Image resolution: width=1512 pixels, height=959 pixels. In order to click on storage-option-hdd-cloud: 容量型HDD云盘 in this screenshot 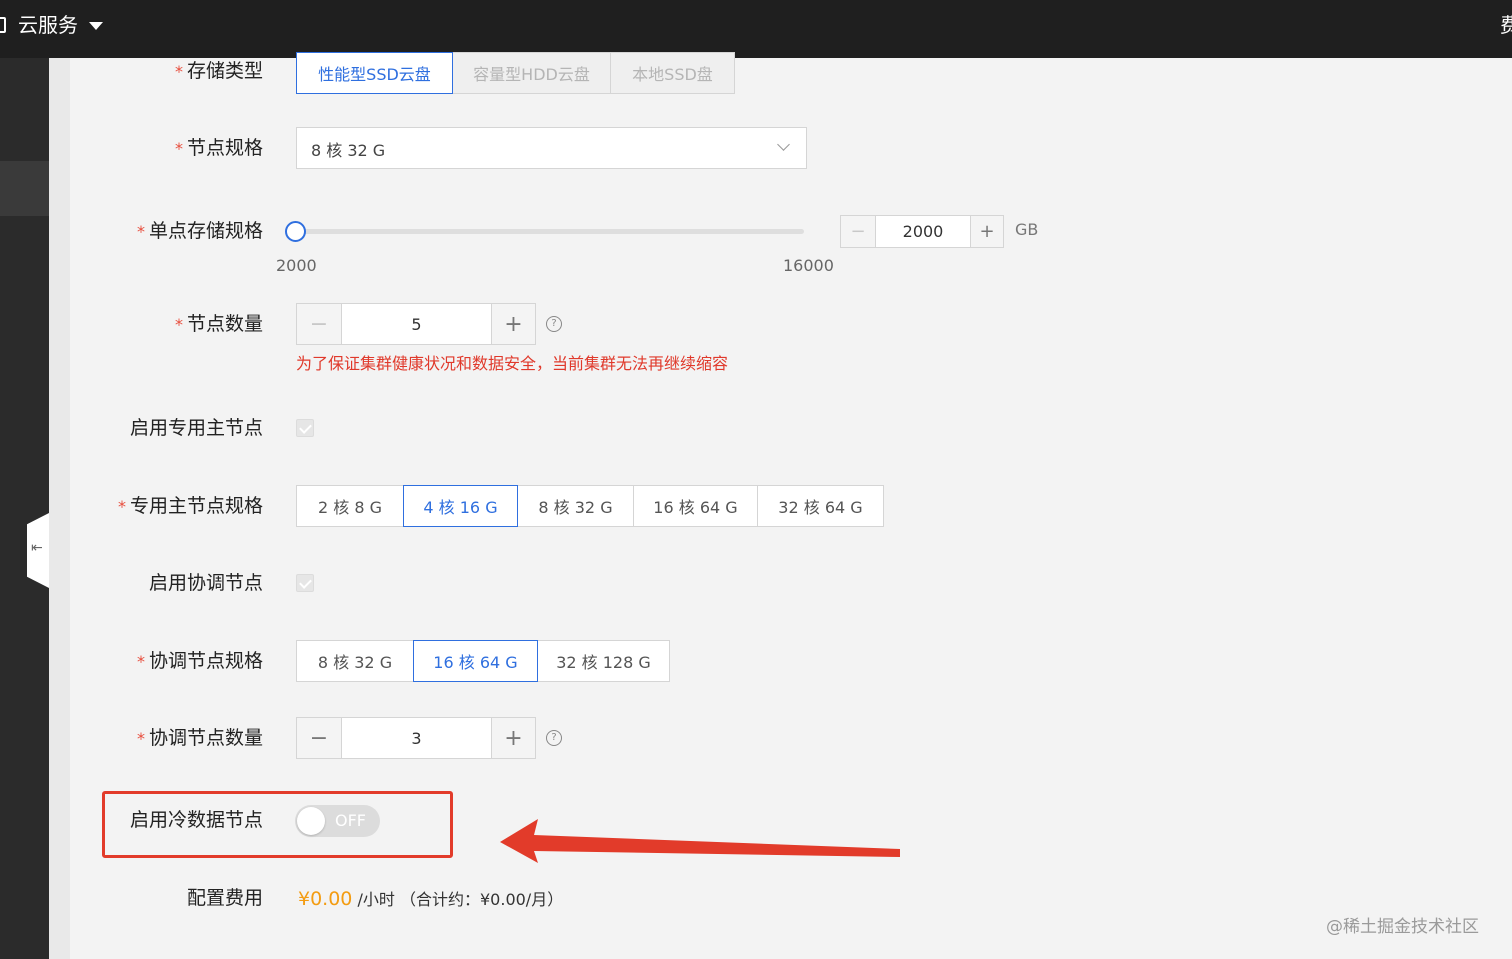, I will do `click(531, 73)`.